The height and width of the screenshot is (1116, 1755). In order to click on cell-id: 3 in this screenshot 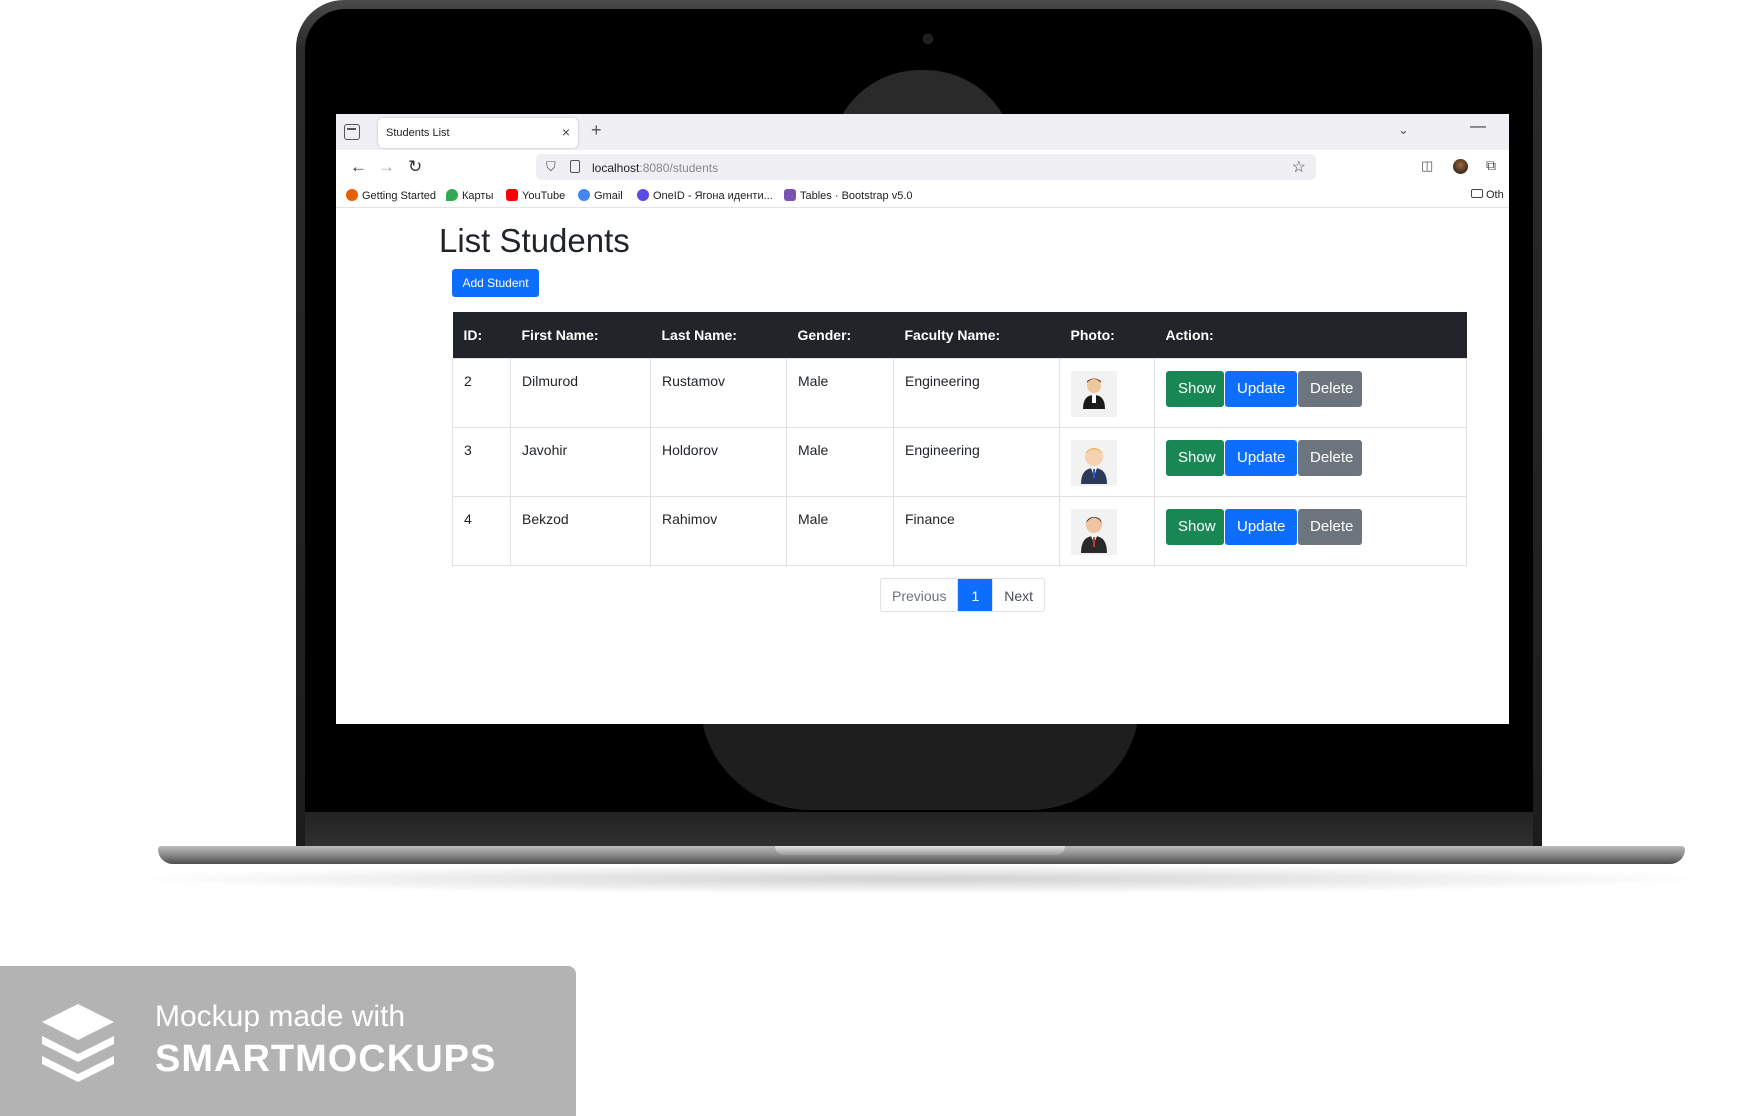, I will do `click(481, 461)`.